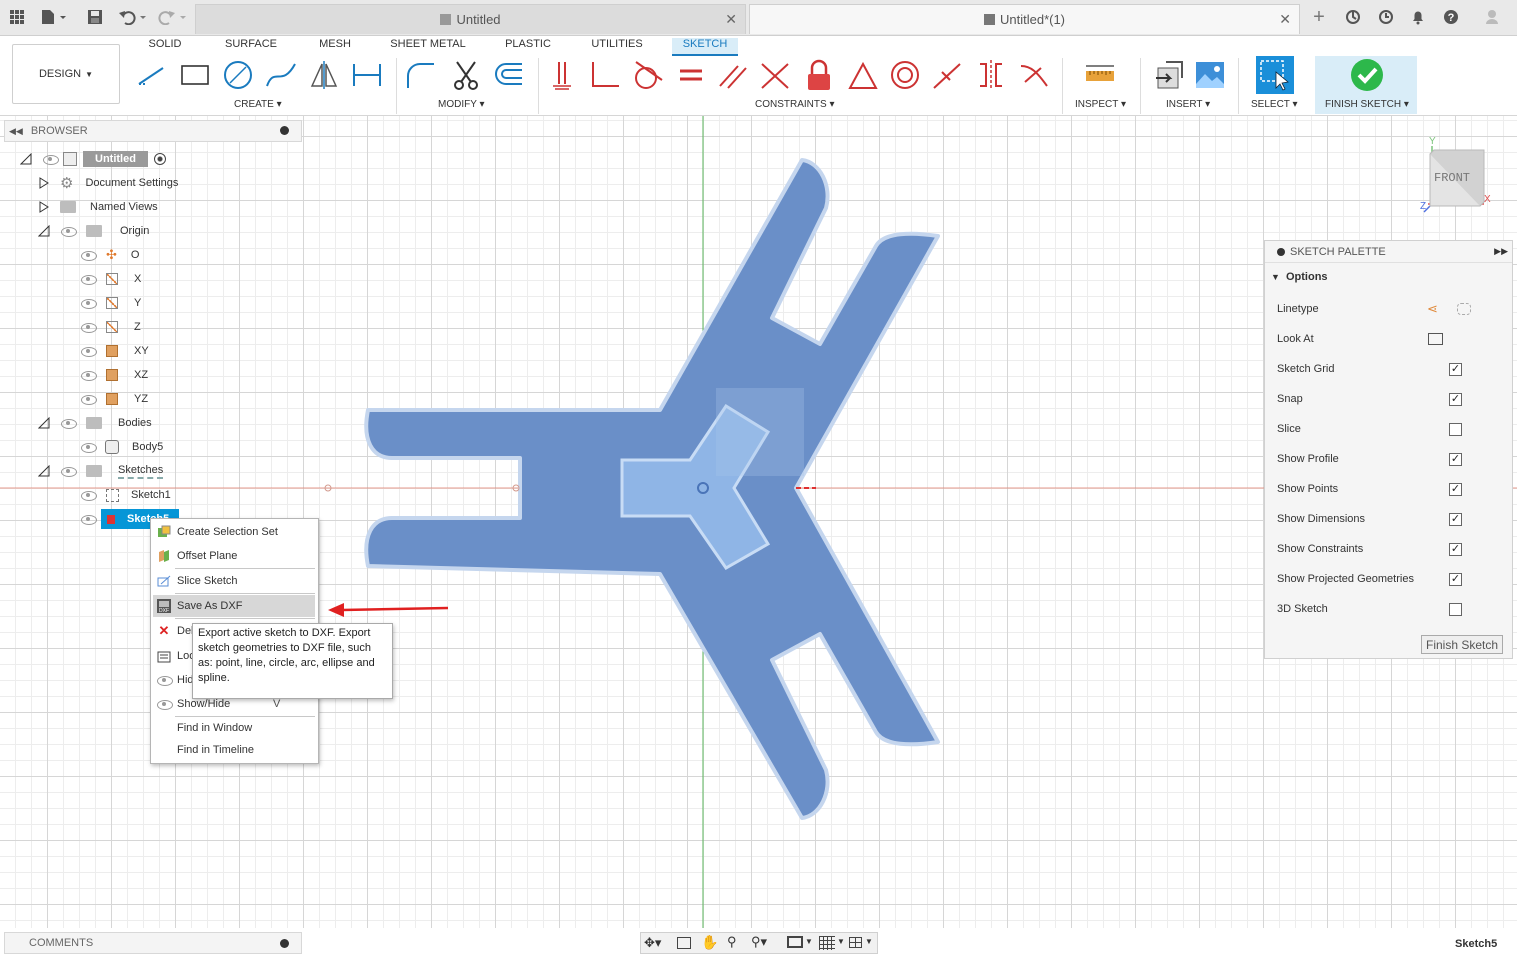 The width and height of the screenshot is (1517, 964). I want to click on tree-item-bodies: Bodies, so click(95, 423).